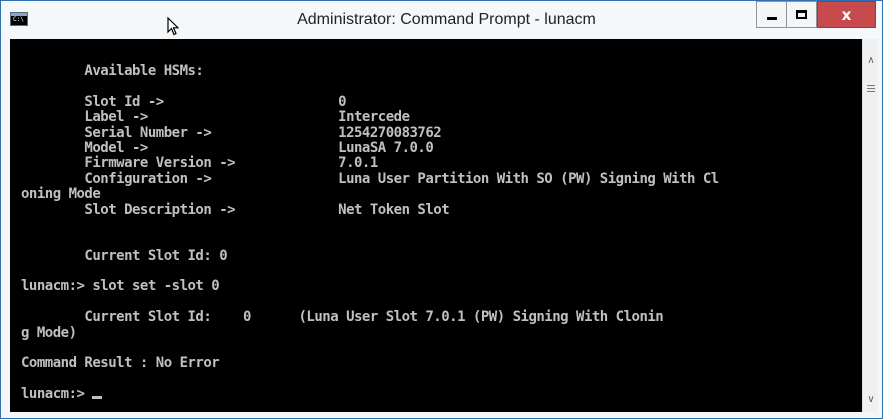 The width and height of the screenshot is (883, 419). Describe the element at coordinates (870, 225) in the screenshot. I see `vertical-scrollbar: ∧ ∨` at that location.